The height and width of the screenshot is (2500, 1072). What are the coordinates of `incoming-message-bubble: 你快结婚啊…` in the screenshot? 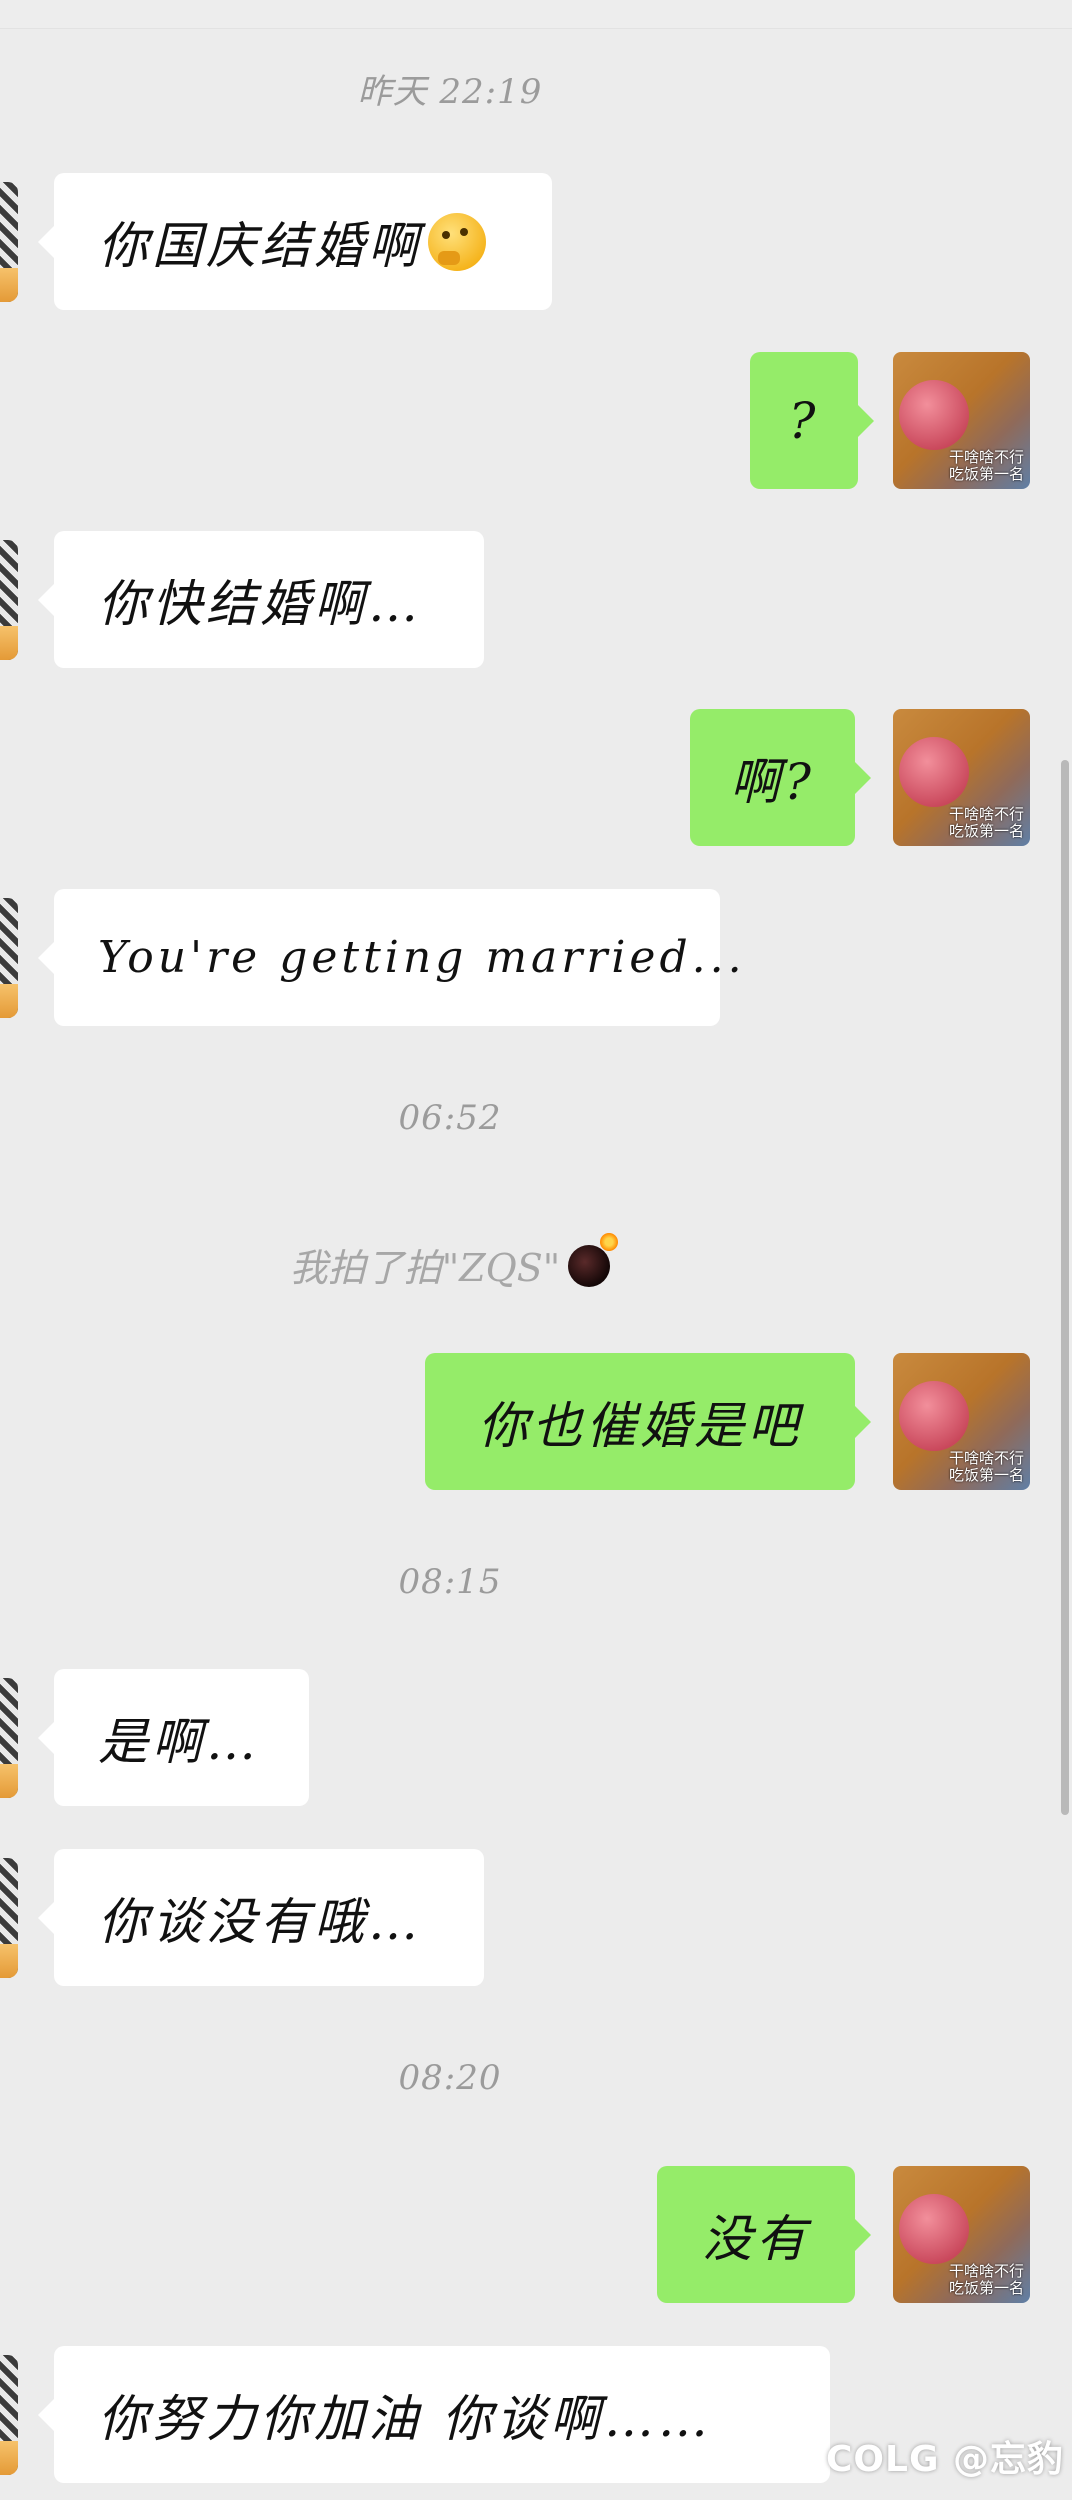 It's located at (261, 599).